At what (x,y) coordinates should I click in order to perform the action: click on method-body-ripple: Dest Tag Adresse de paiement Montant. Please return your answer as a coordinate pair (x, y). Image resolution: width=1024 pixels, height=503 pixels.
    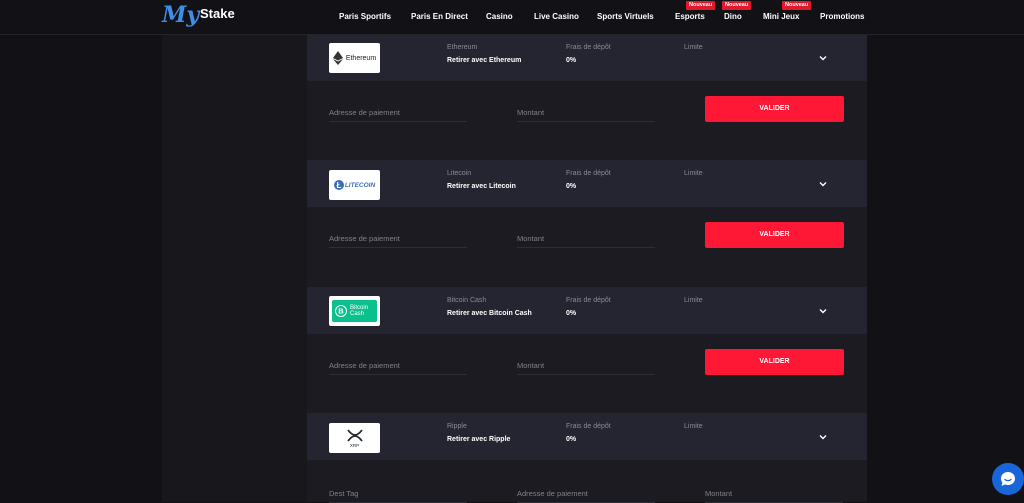
    Looking at the image, I should click on (587, 481).